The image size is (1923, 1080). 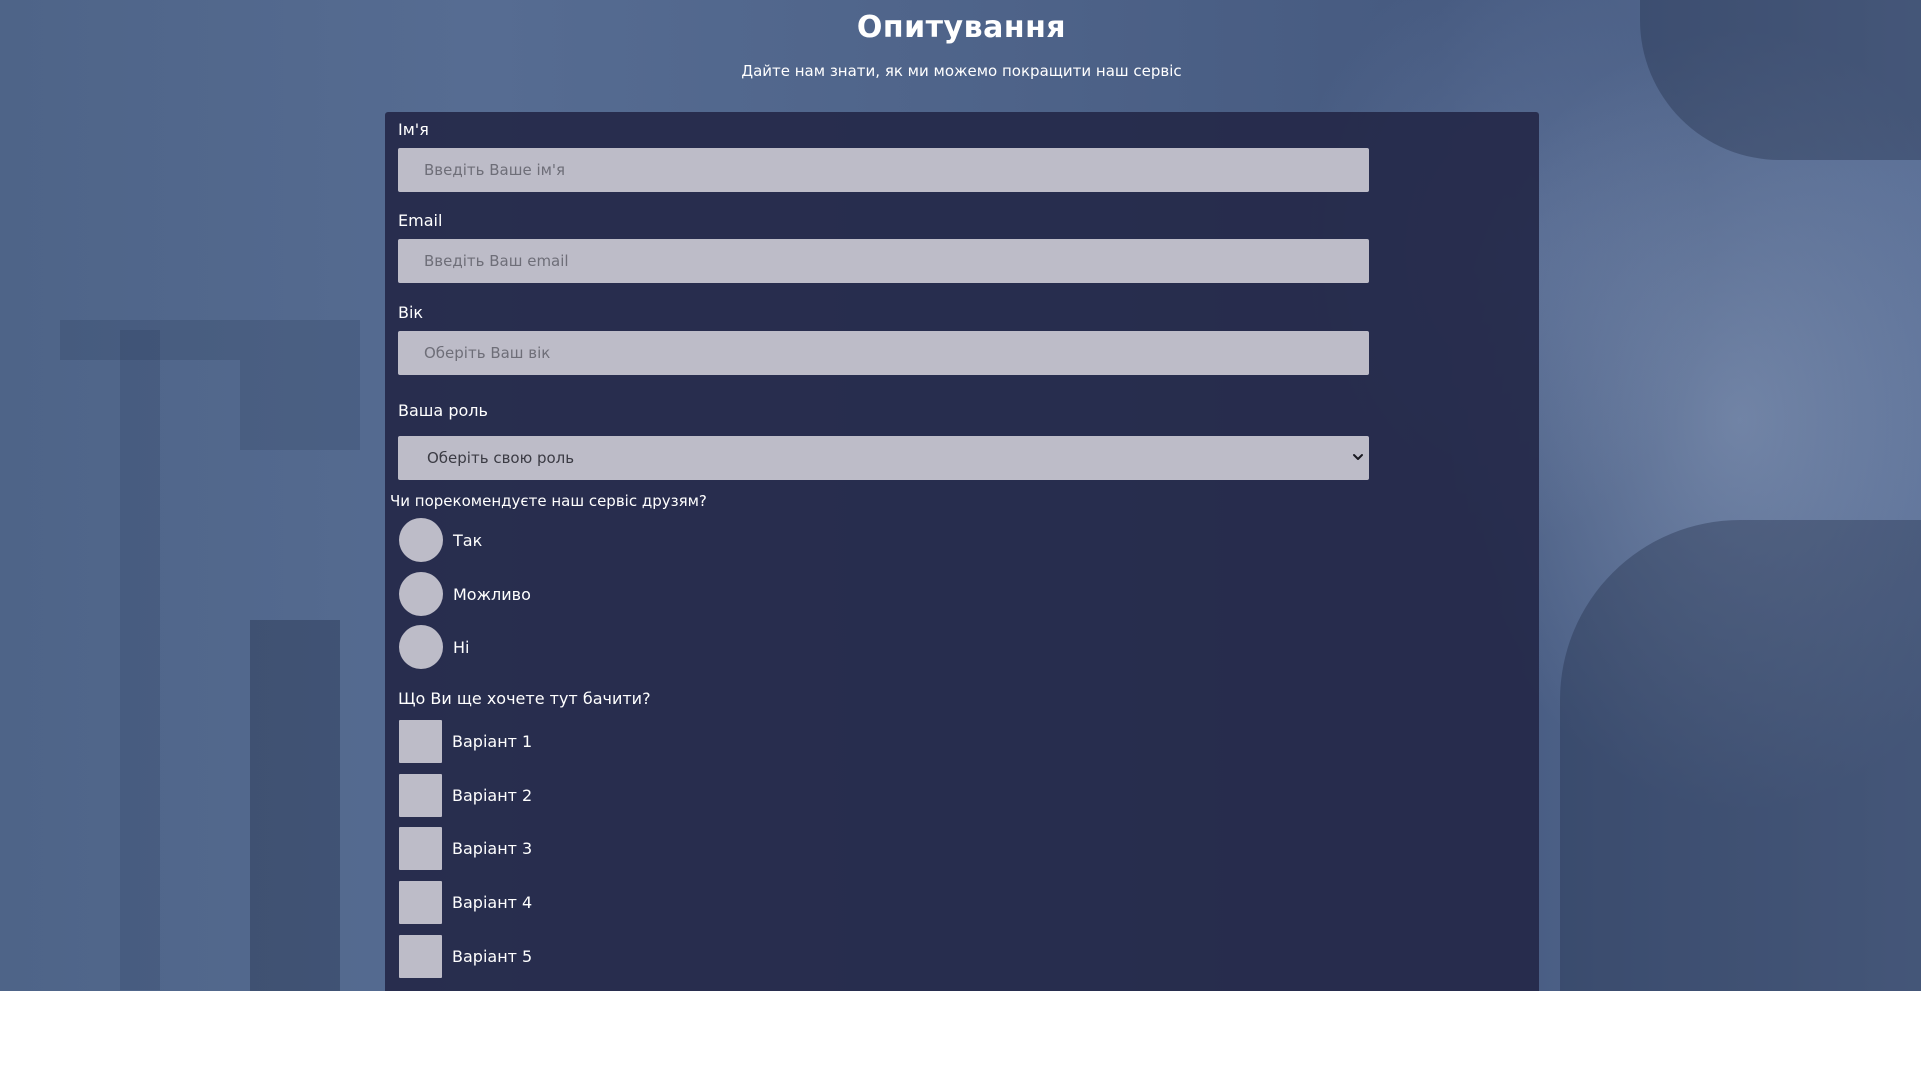 What do you see at coordinates (492, 848) in the screenshot?
I see `checkbox-label: Варіант 3` at bounding box center [492, 848].